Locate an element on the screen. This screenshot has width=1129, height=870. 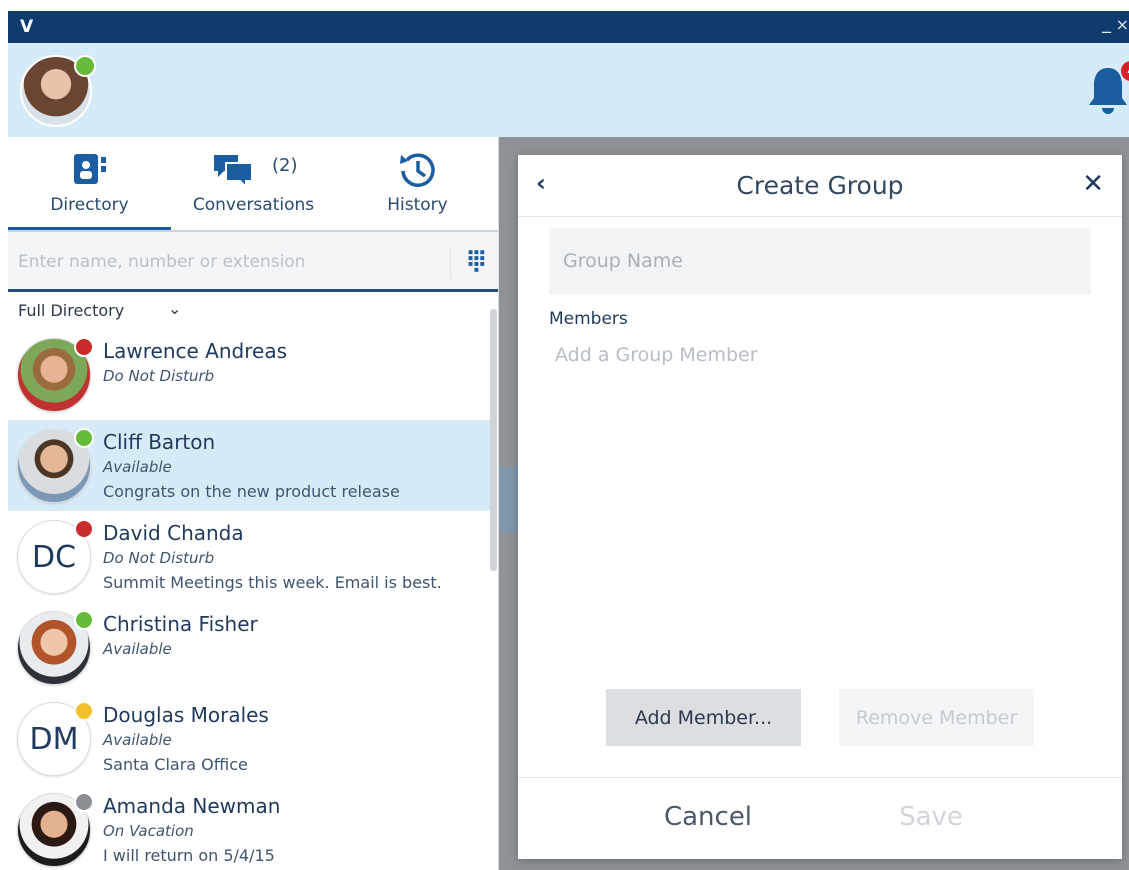
tab-bar: Directory (2) Conversations History is located at coordinates (253, 184).